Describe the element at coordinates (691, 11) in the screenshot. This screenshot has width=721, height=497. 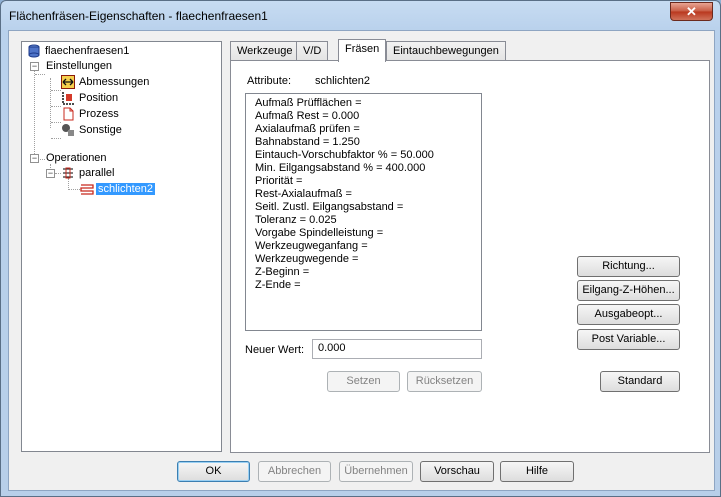
I see `close-button: ✕` at that location.